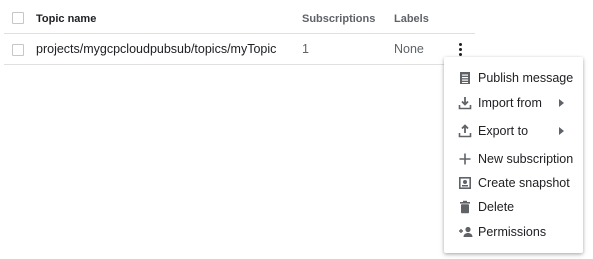  What do you see at coordinates (464, 182) in the screenshot?
I see `snapshot-icon` at bounding box center [464, 182].